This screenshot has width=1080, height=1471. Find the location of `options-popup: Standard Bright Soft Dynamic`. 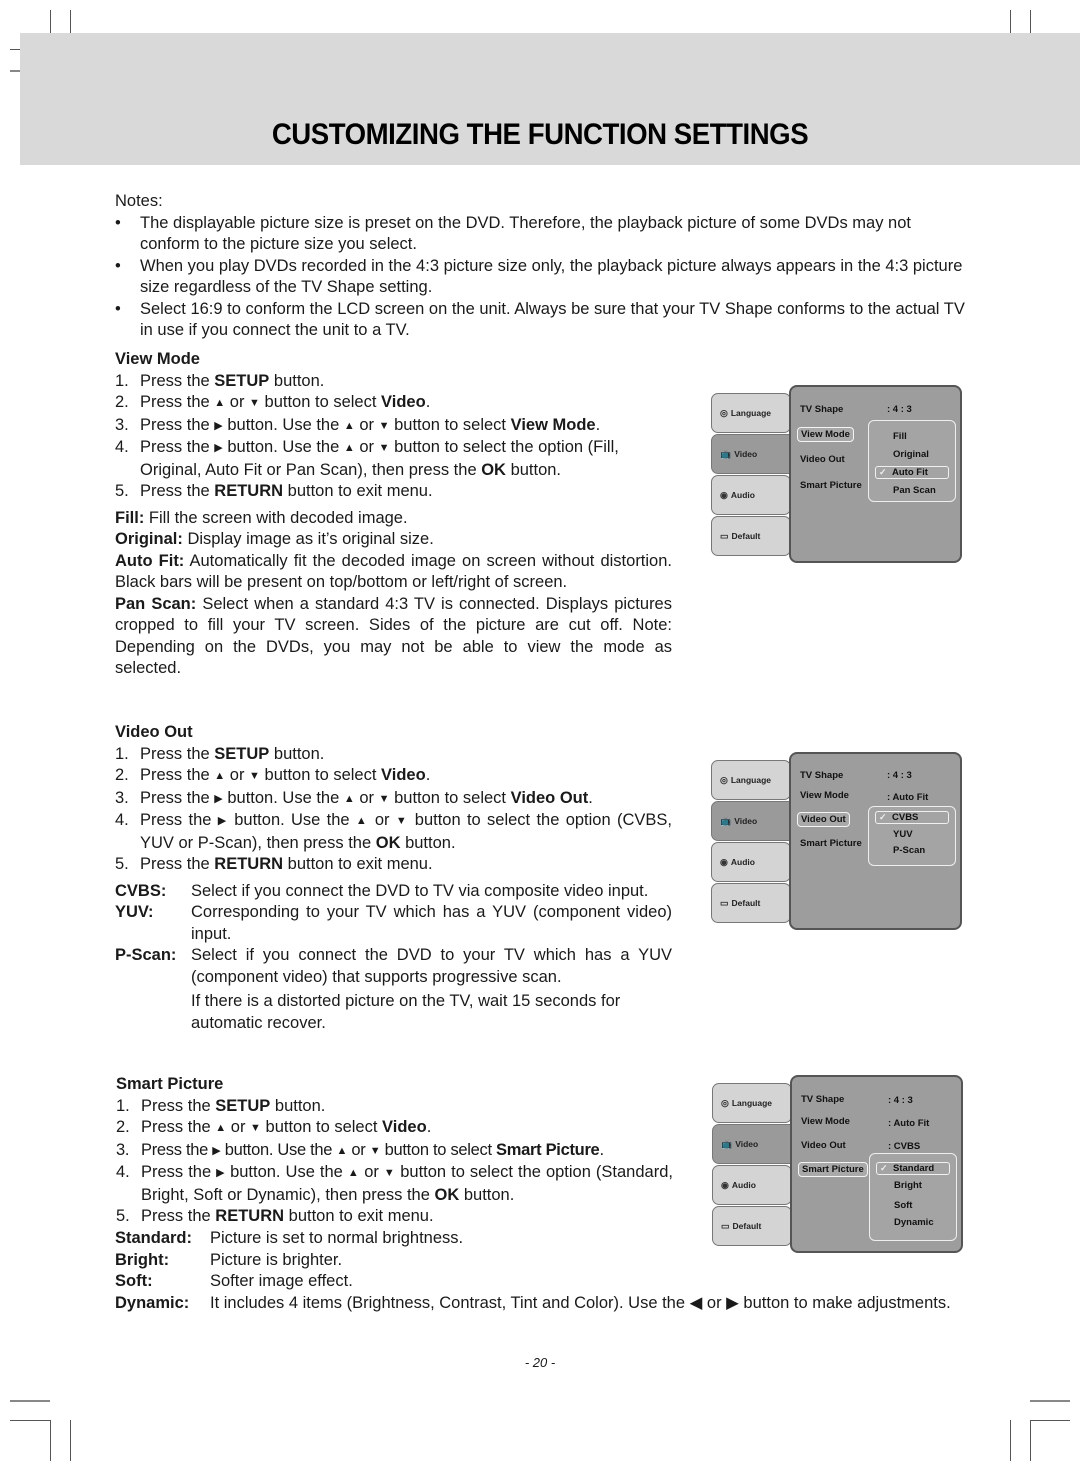

options-popup: Standard Bright Soft Dynamic is located at coordinates (913, 1197).